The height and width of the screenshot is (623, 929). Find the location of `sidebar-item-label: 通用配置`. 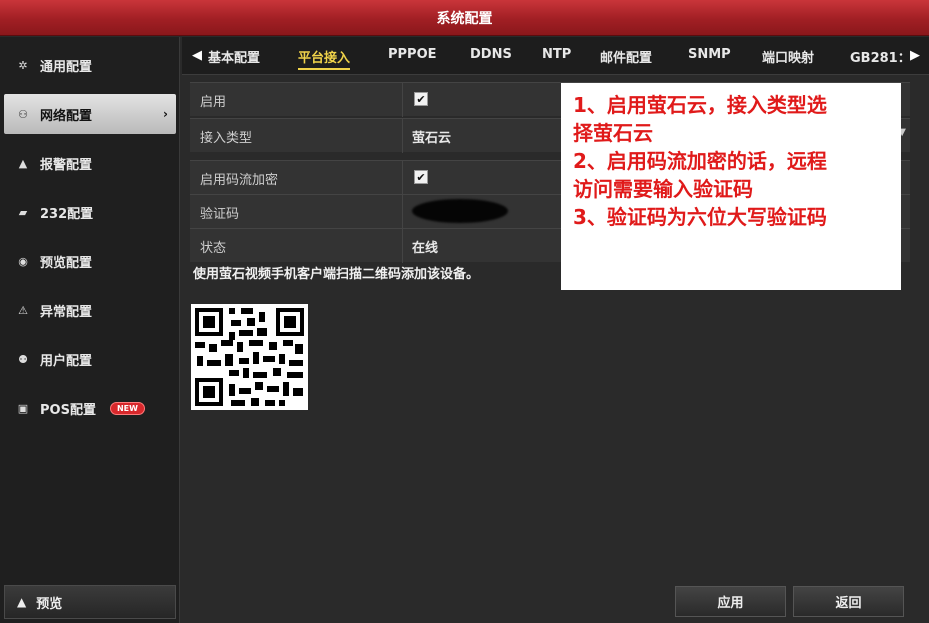

sidebar-item-label: 通用配置 is located at coordinates (66, 67).